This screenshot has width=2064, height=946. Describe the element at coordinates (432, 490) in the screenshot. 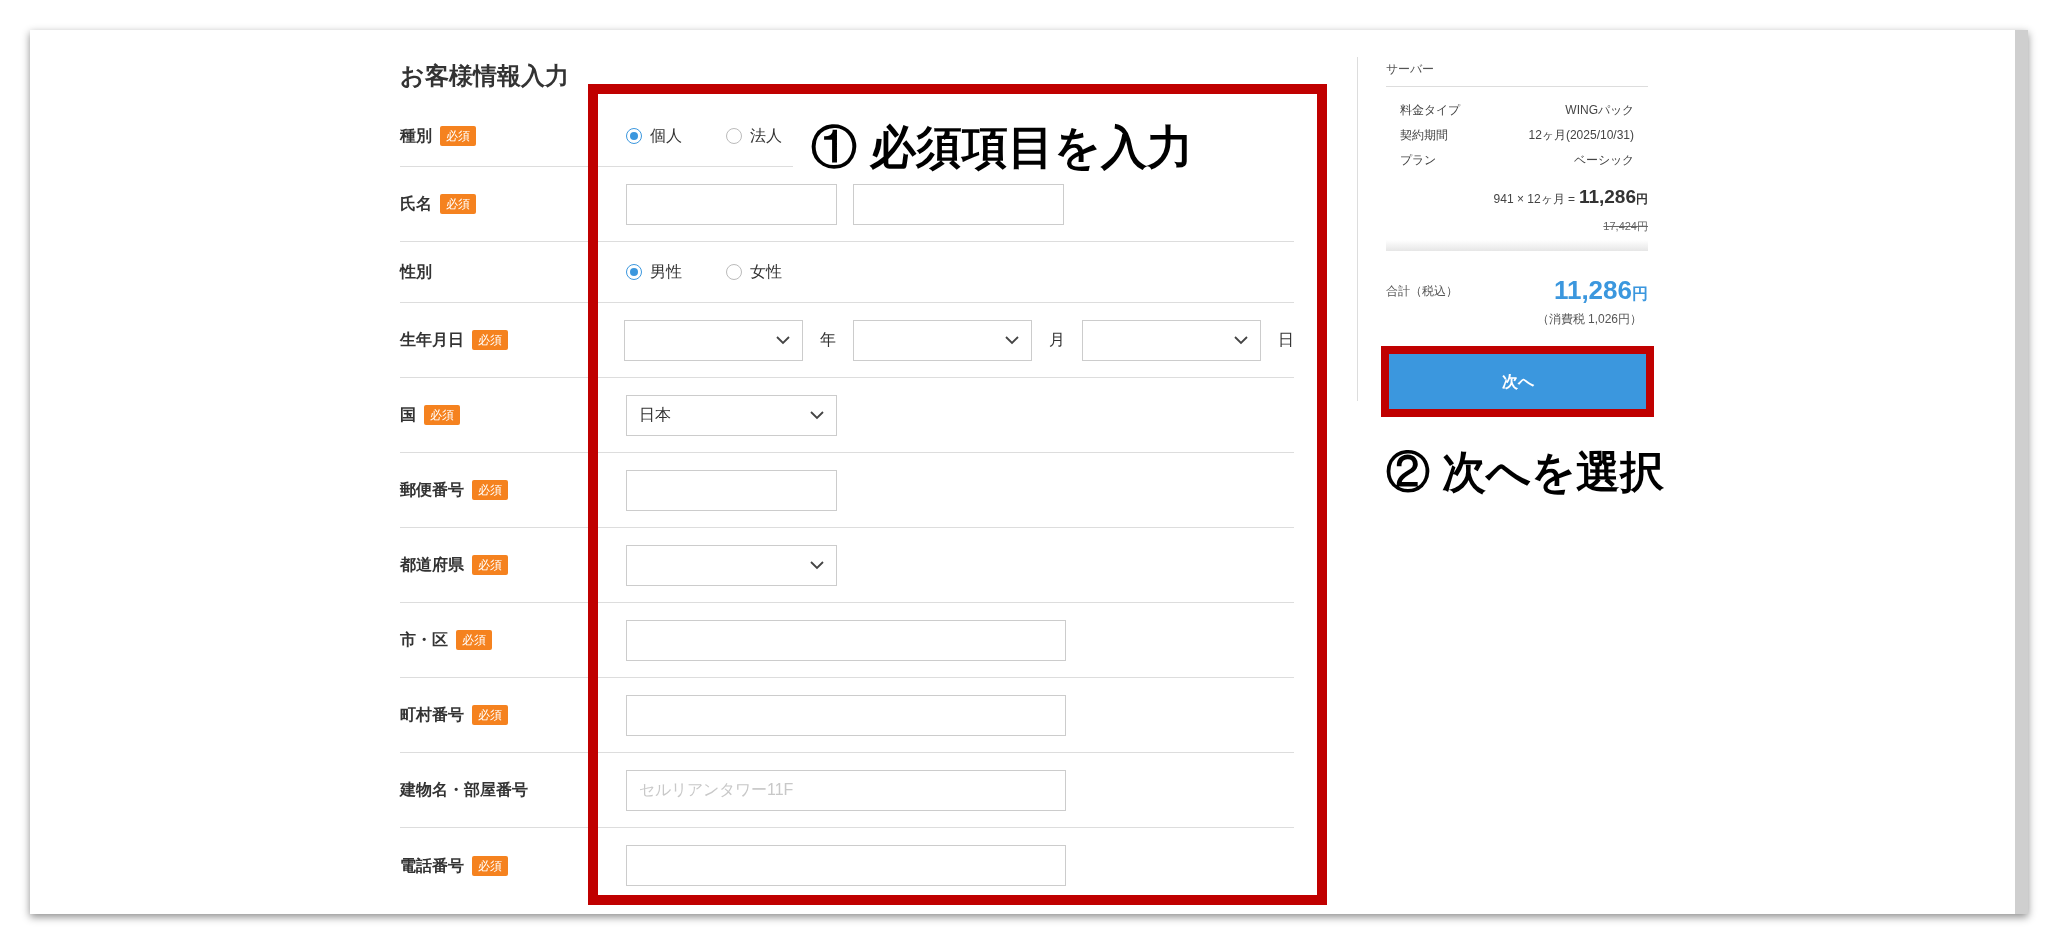

I see `field-label: 郵便番号` at that location.